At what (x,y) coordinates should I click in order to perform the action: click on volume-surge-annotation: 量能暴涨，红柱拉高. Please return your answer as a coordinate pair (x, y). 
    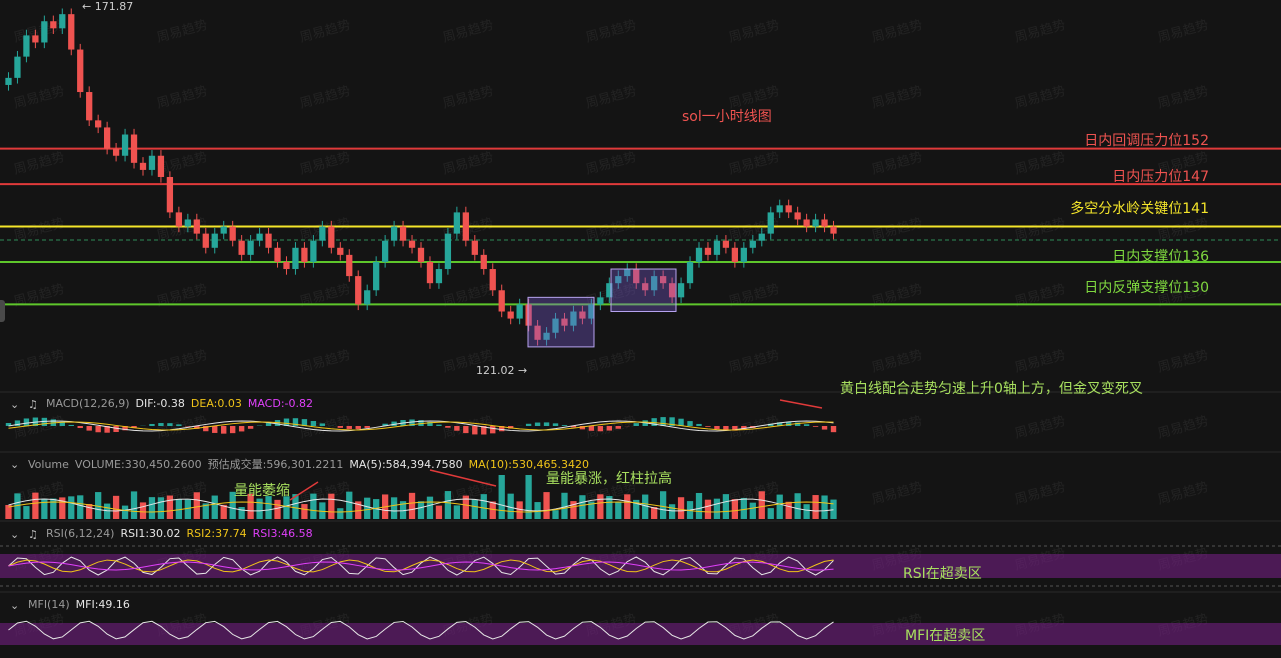
    Looking at the image, I should click on (609, 479).